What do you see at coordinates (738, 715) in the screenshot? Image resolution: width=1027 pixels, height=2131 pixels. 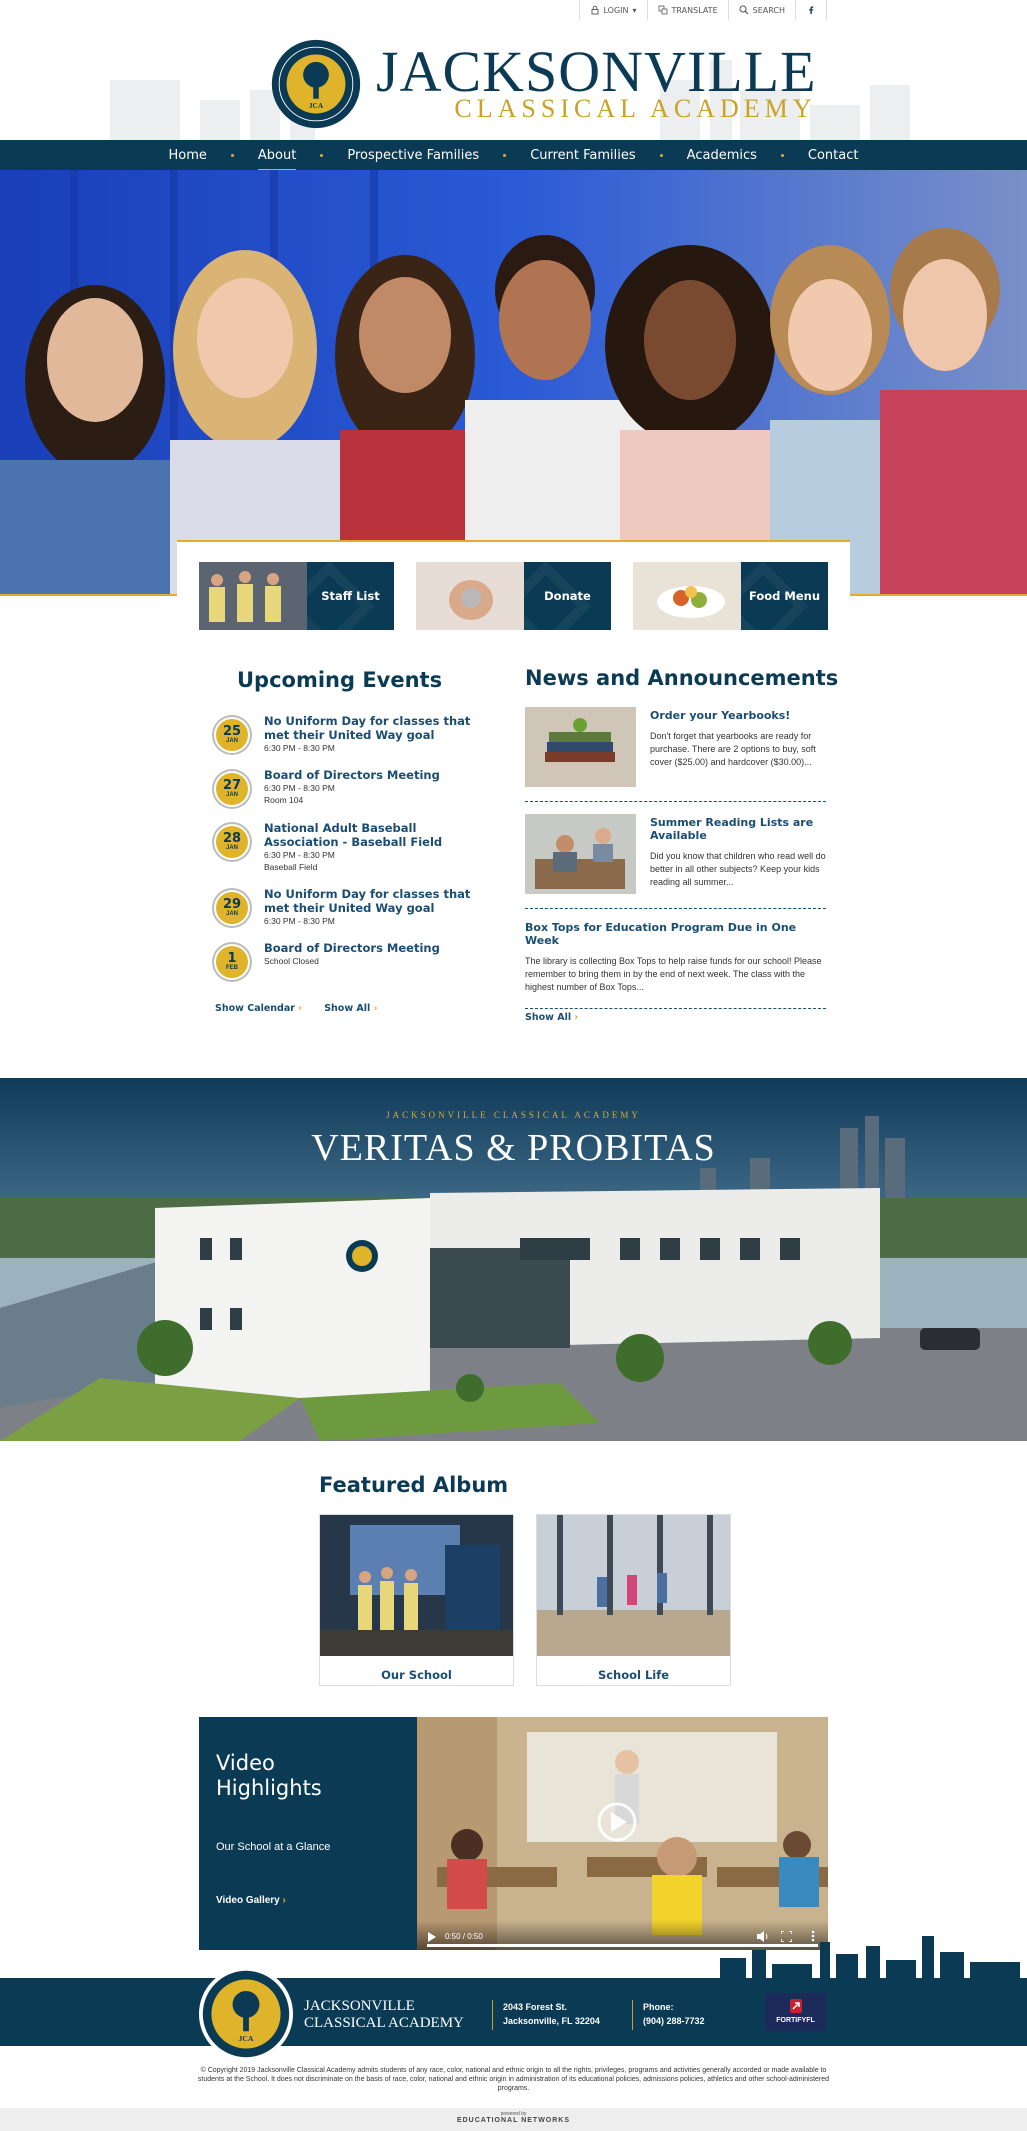 I see `news-item-title: Order your Yearbooks!` at bounding box center [738, 715].